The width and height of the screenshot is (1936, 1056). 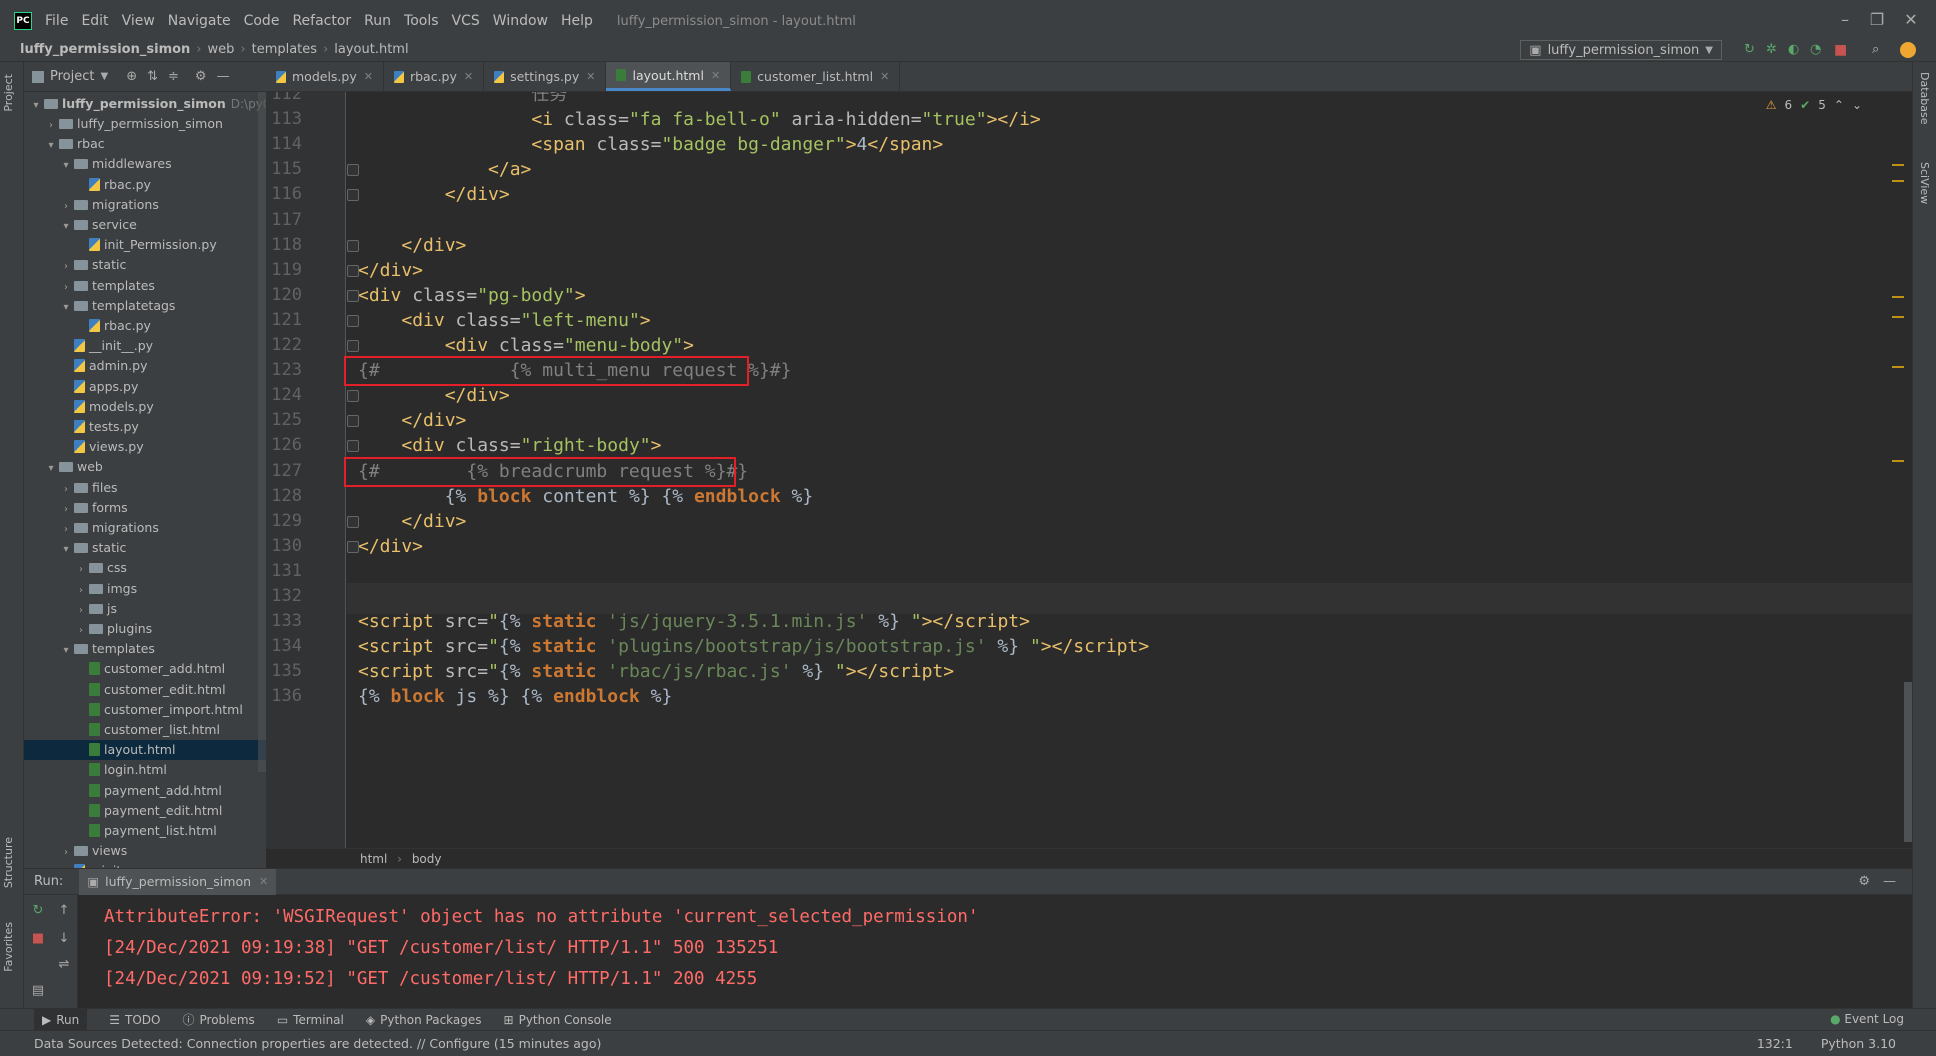 What do you see at coordinates (145, 548) in the screenshot?
I see `tree-folder: ▾ static` at bounding box center [145, 548].